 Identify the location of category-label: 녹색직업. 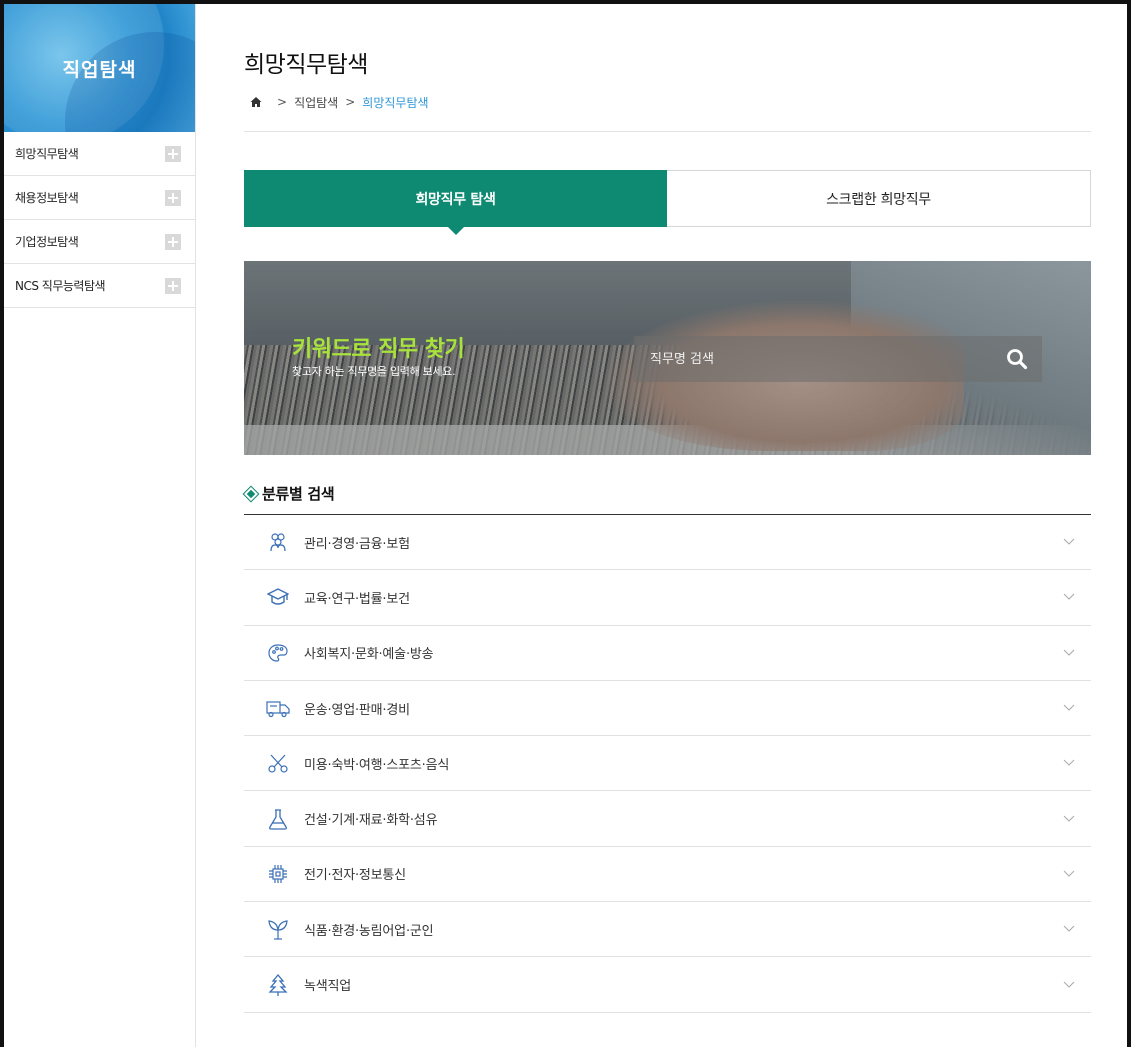
(328, 987).